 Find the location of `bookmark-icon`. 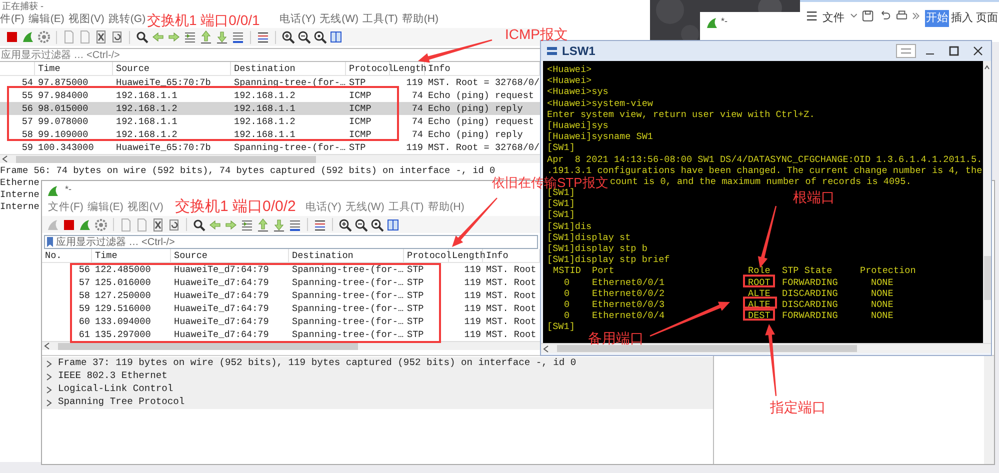

bookmark-icon is located at coordinates (50, 242).